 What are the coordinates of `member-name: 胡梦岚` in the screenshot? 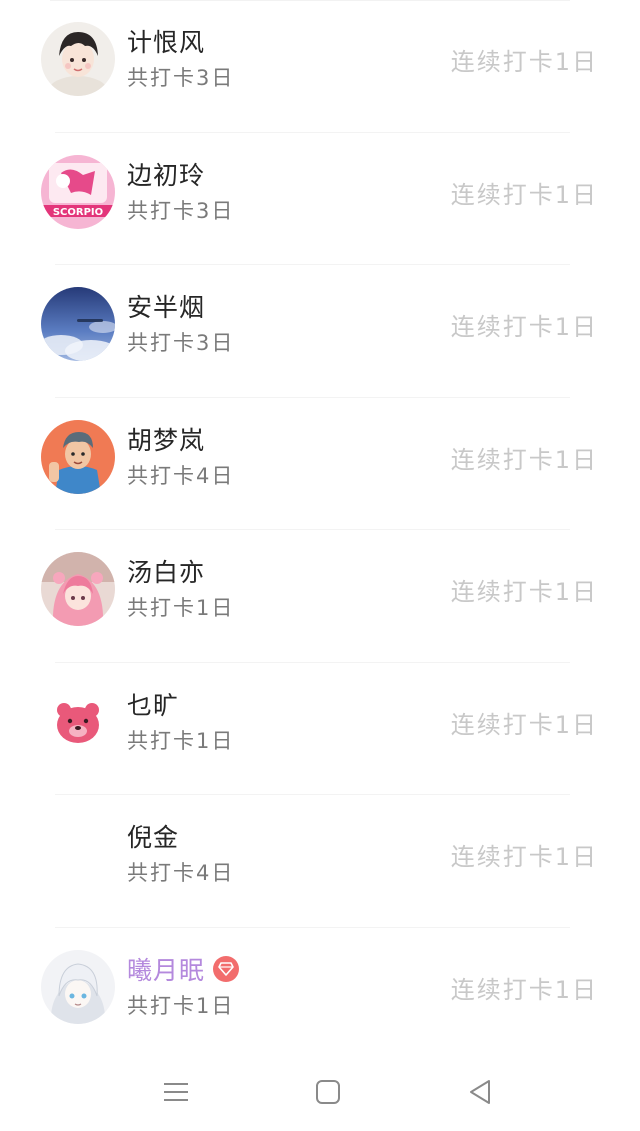 It's located at (166, 440).